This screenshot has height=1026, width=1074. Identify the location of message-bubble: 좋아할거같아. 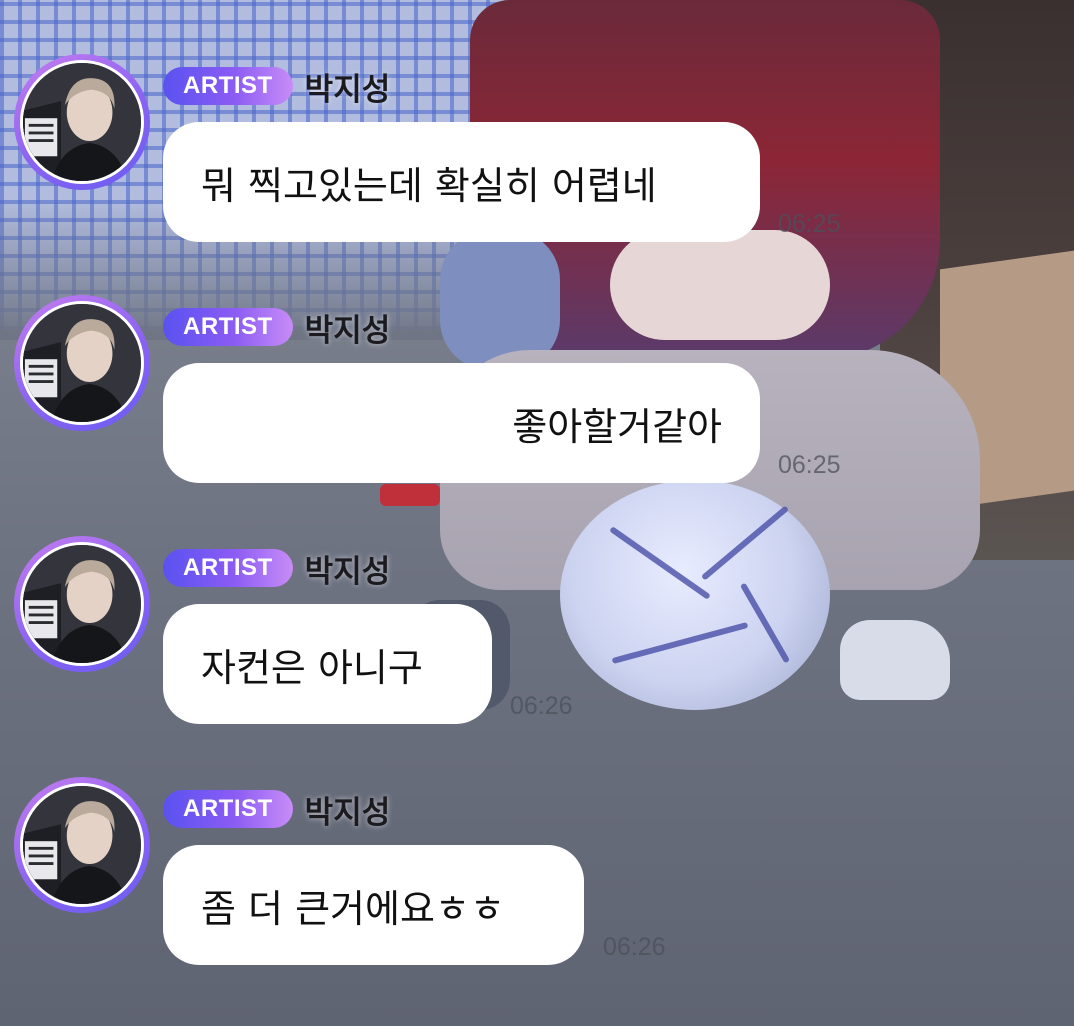
(461, 423).